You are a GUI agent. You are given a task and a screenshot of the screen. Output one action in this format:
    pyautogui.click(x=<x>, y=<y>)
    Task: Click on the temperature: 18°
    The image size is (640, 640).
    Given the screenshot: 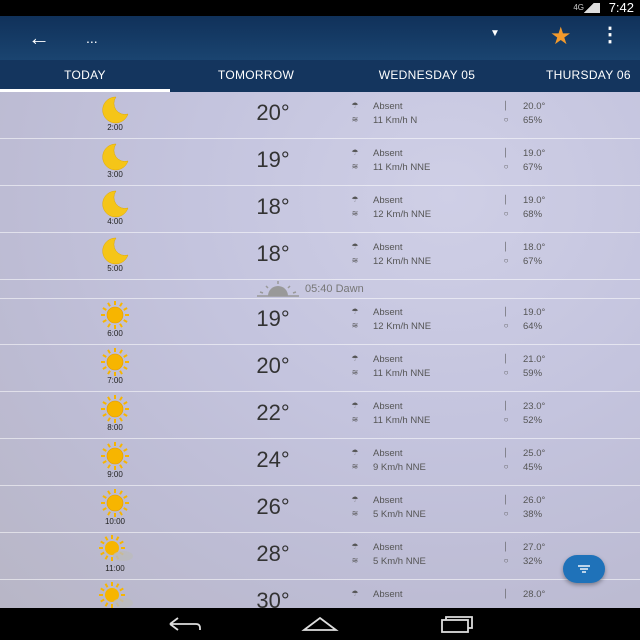 What is the action you would take?
    pyautogui.click(x=273, y=253)
    